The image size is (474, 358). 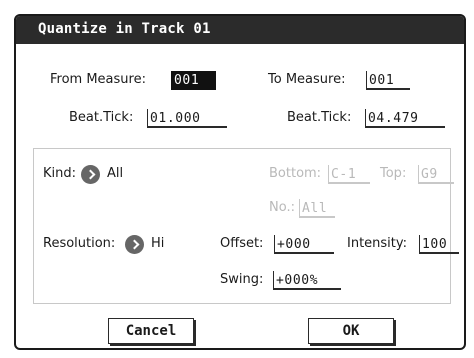 What do you see at coordinates (124, 29) in the screenshot?
I see `dialog-title: Quantize in Track 01` at bounding box center [124, 29].